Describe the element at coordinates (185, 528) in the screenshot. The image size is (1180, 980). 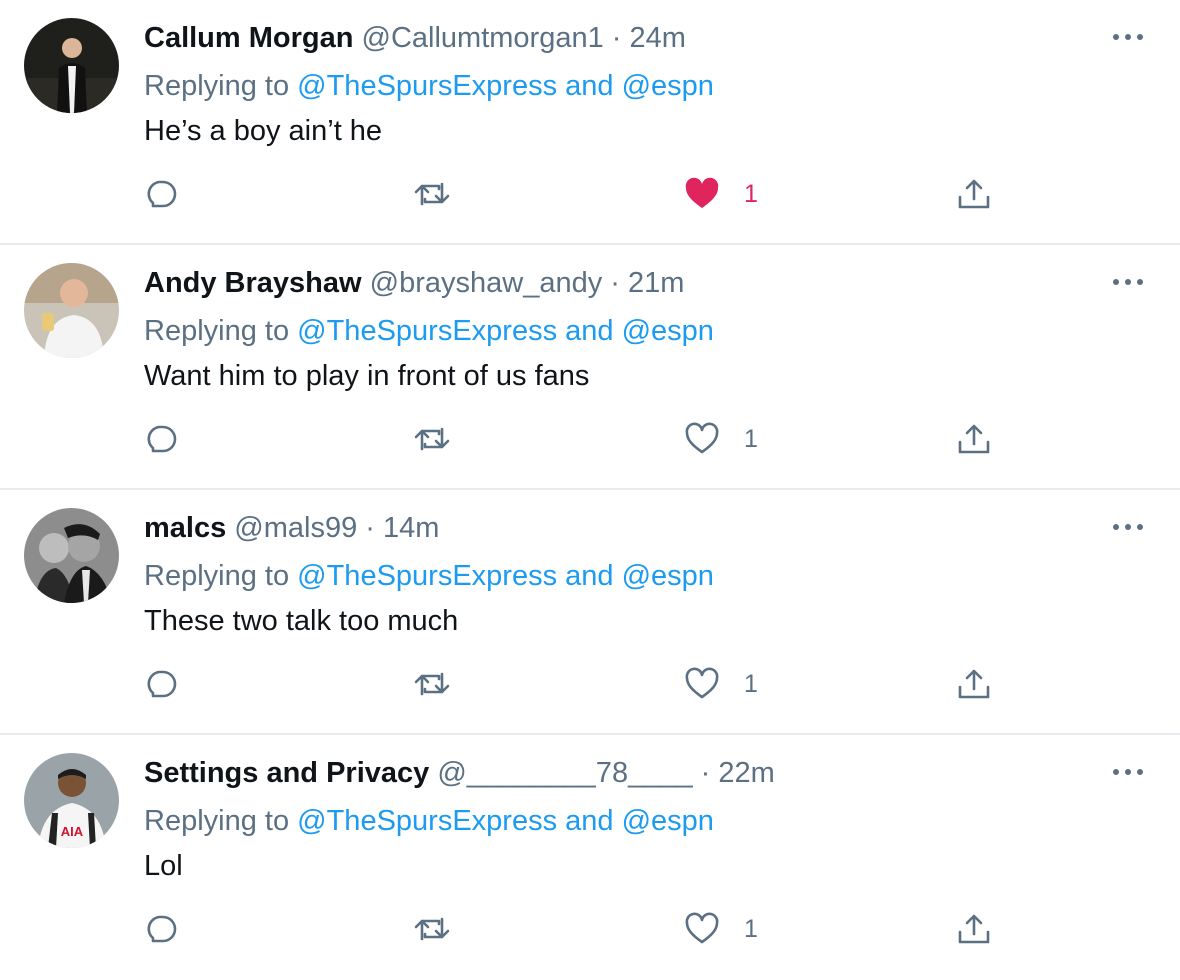
I see `display-name: malcs` at that location.